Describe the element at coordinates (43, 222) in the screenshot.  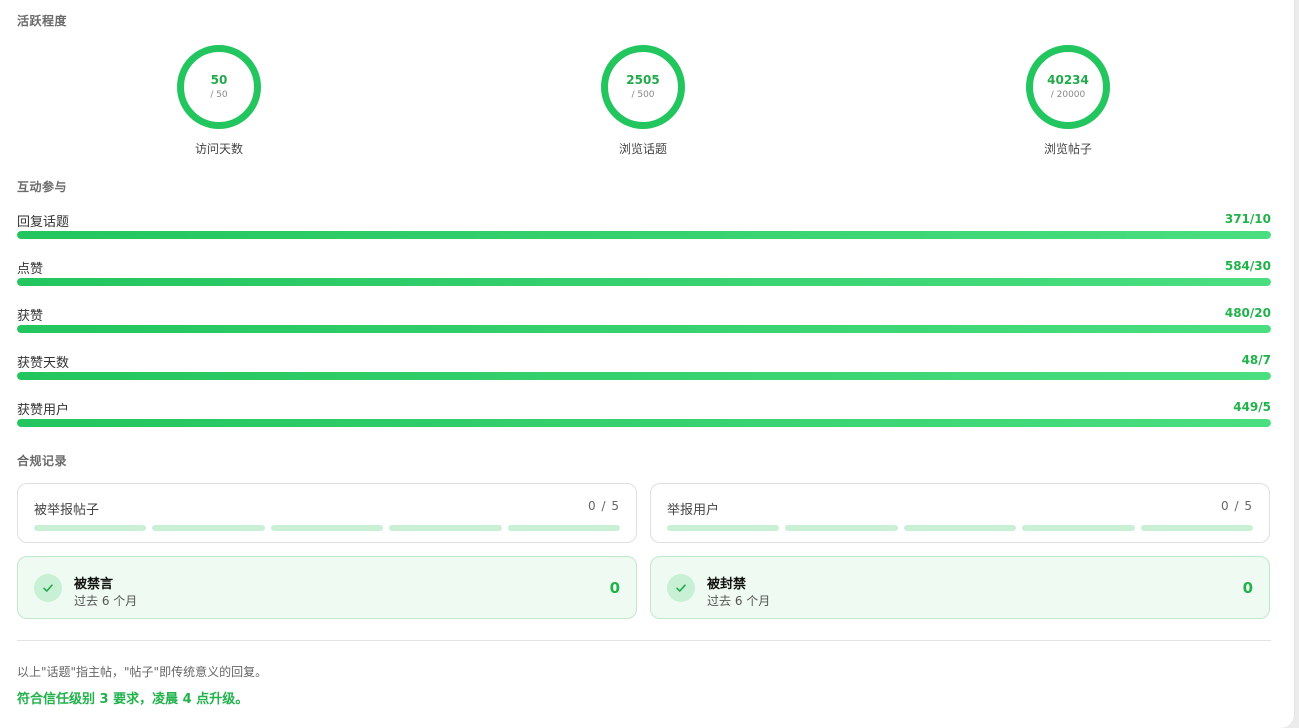
I see `progress-label: 回复话题` at that location.